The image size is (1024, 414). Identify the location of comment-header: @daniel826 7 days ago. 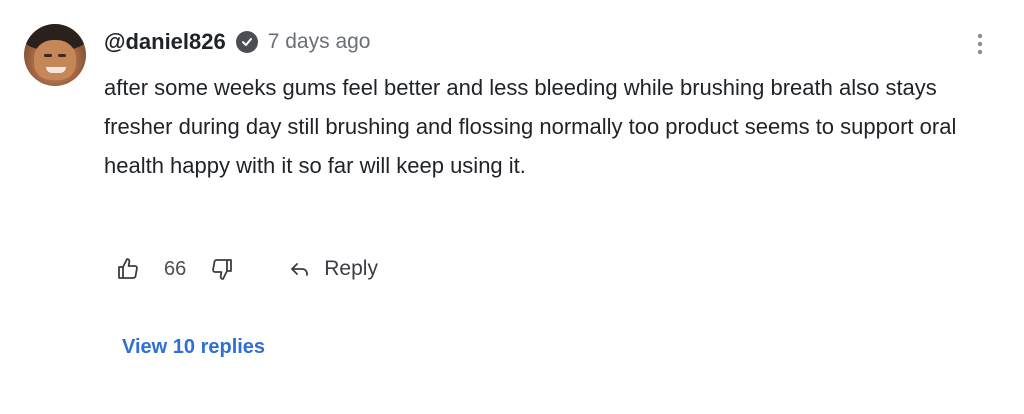
(237, 42).